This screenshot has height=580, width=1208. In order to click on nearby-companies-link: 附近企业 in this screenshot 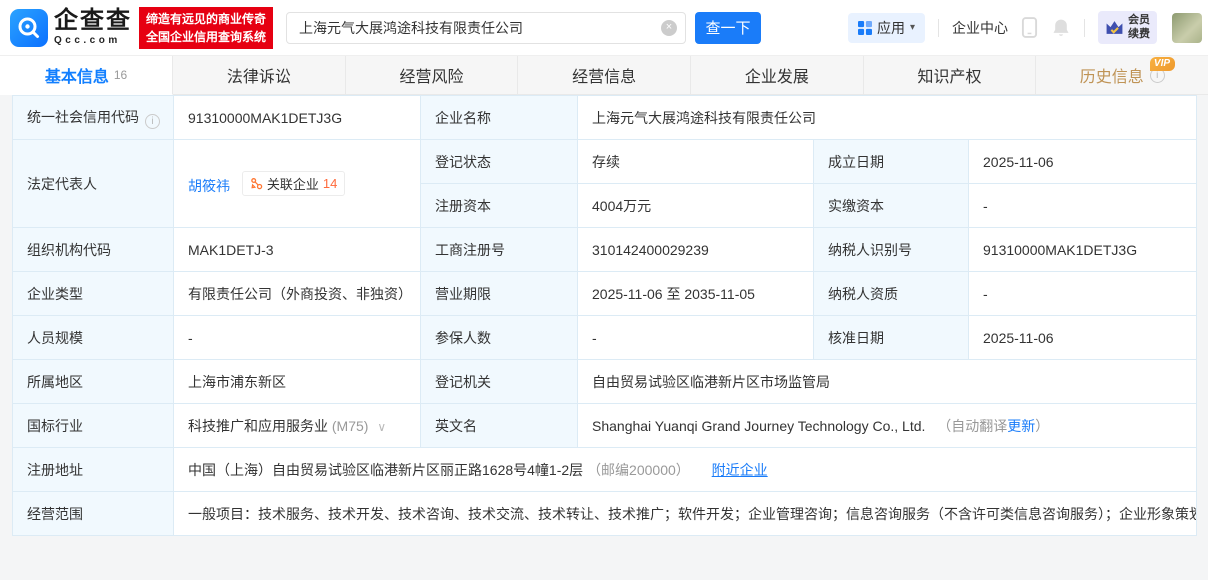, I will do `click(740, 470)`.